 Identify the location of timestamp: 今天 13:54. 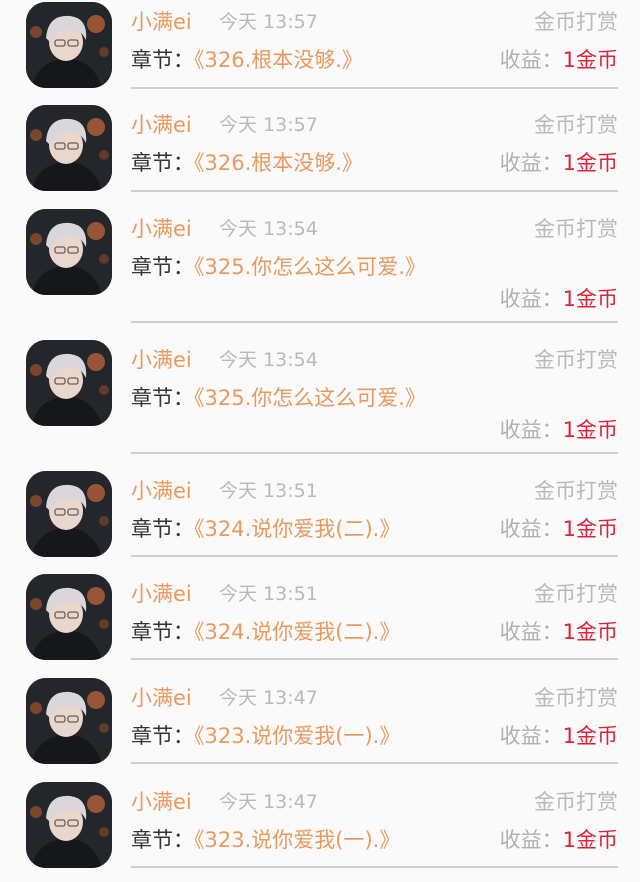
(268, 360).